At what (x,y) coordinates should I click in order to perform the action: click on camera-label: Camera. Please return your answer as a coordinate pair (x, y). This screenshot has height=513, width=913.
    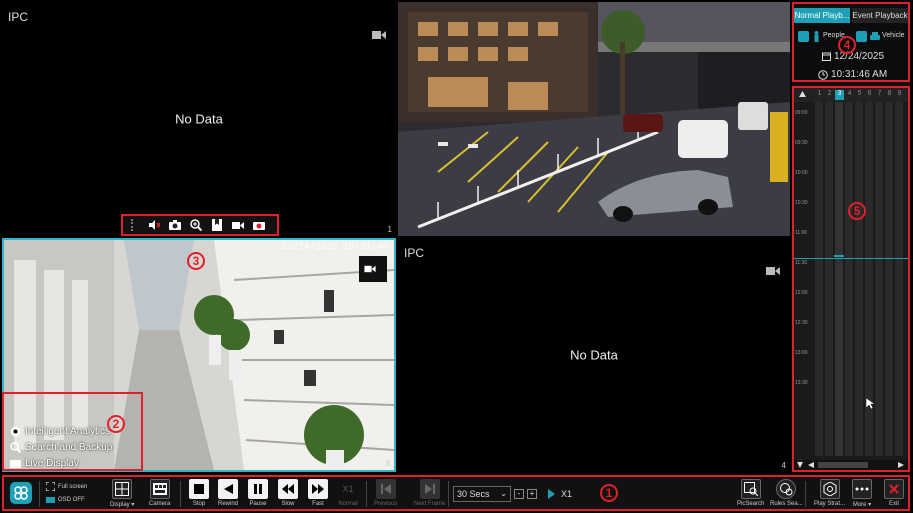
    Looking at the image, I should click on (160, 504).